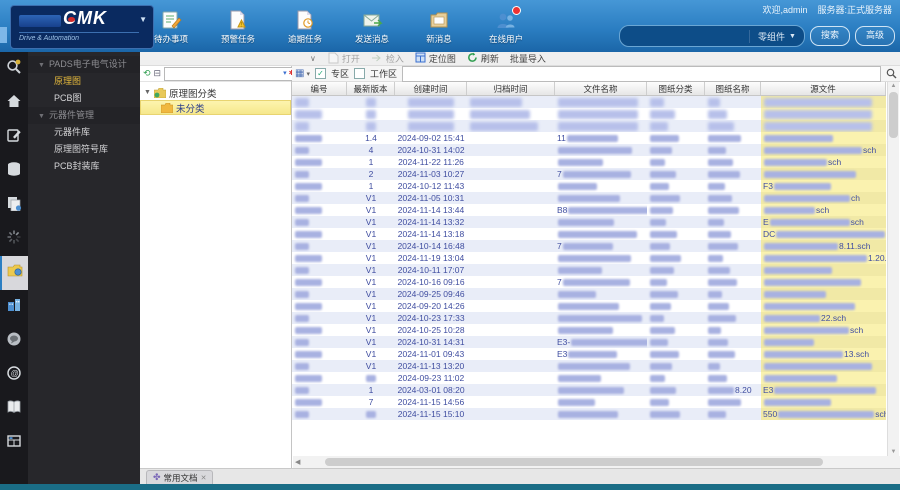  Describe the element at coordinates (589, 258) in the screenshot. I see `table-row: V1 2024-11-19 13:04 1.20.sch` at that location.